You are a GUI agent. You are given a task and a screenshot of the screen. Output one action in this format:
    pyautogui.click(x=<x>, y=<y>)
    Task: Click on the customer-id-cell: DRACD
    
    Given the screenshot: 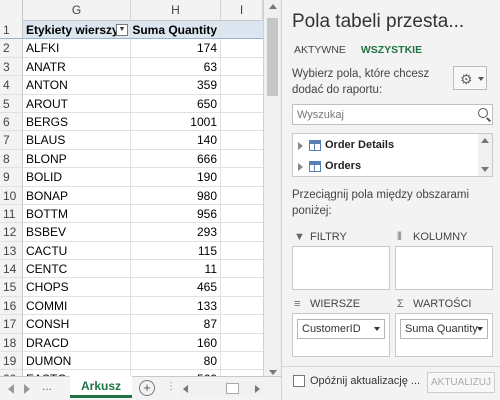 What is the action you would take?
    pyautogui.click(x=77, y=342)
    